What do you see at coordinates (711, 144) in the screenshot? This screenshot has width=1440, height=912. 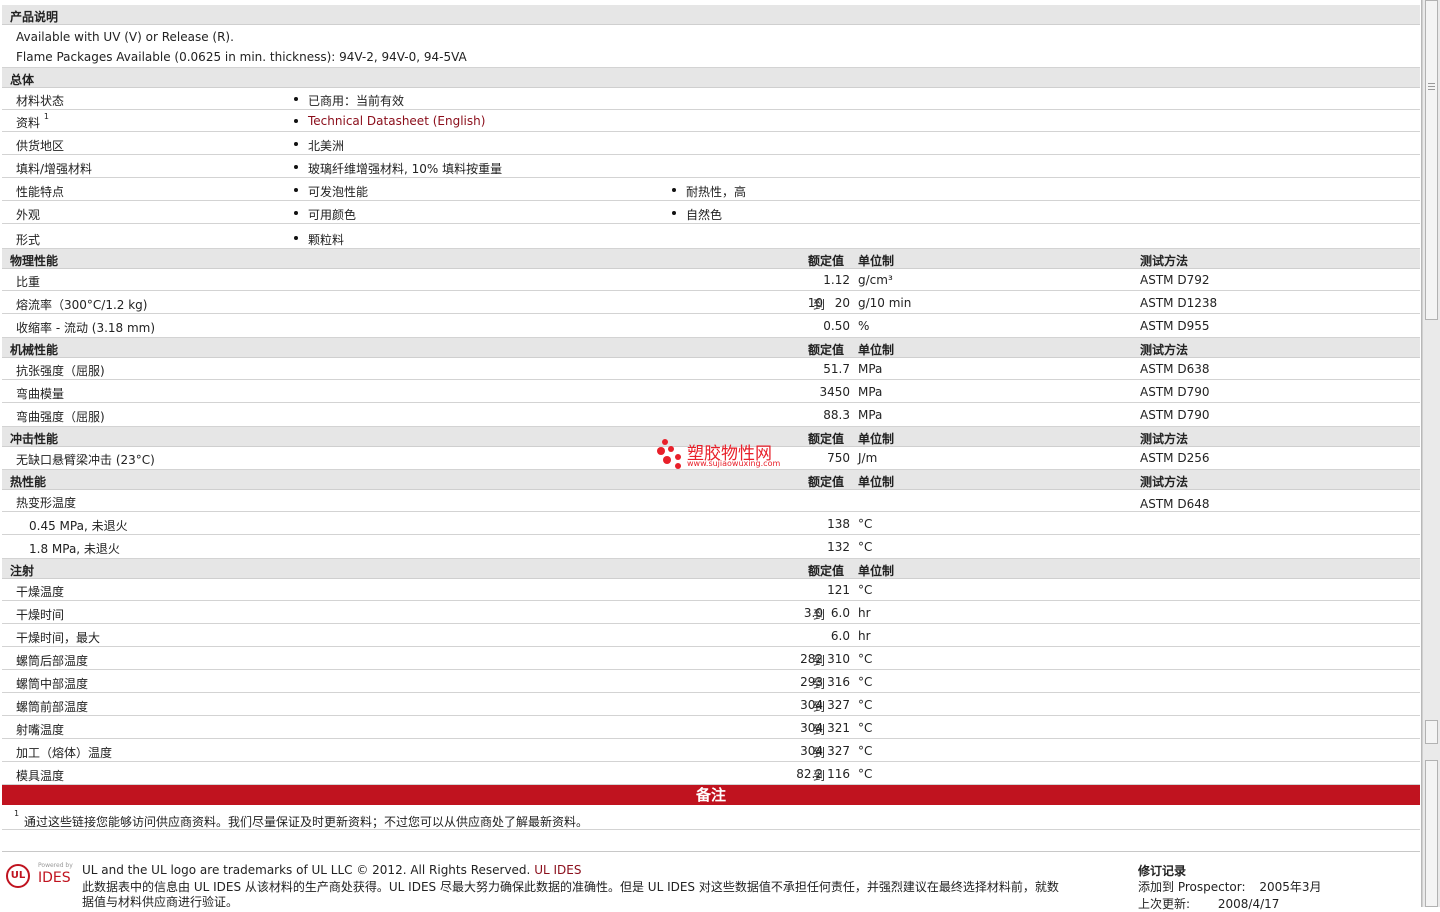 I see `general-row-availability: 供货地区 北美洲` at bounding box center [711, 144].